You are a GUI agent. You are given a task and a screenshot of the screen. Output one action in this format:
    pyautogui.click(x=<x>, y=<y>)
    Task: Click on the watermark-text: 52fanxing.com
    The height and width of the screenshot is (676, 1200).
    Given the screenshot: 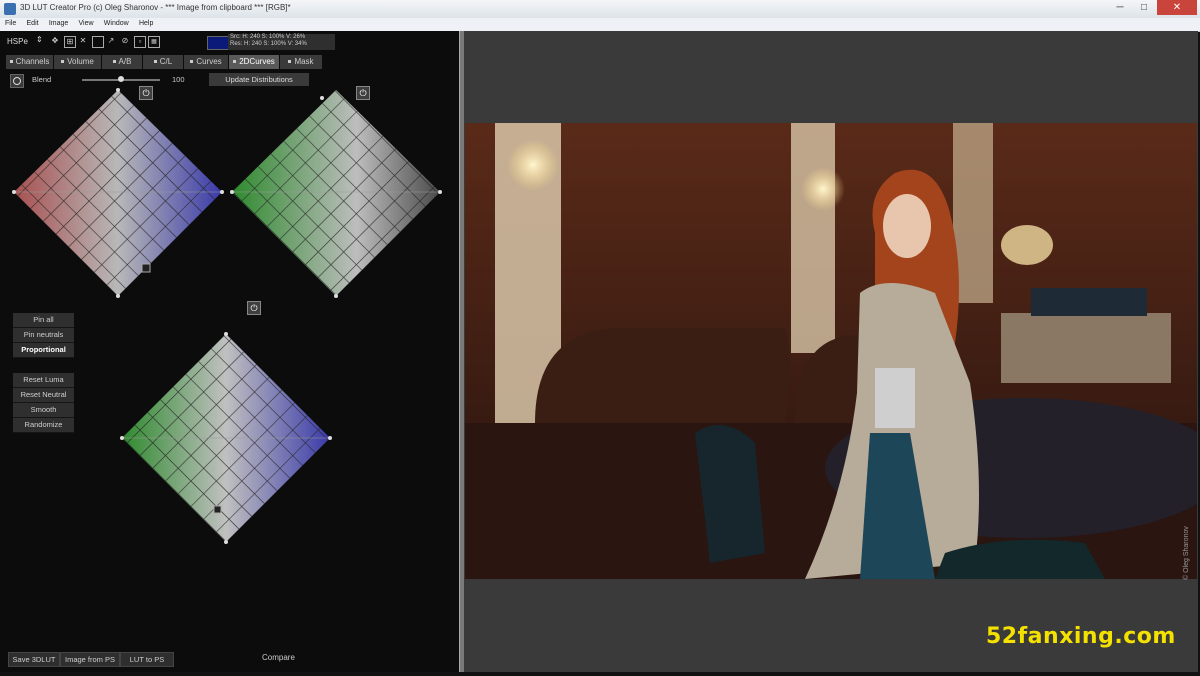 What is the action you would take?
    pyautogui.click(x=1081, y=636)
    